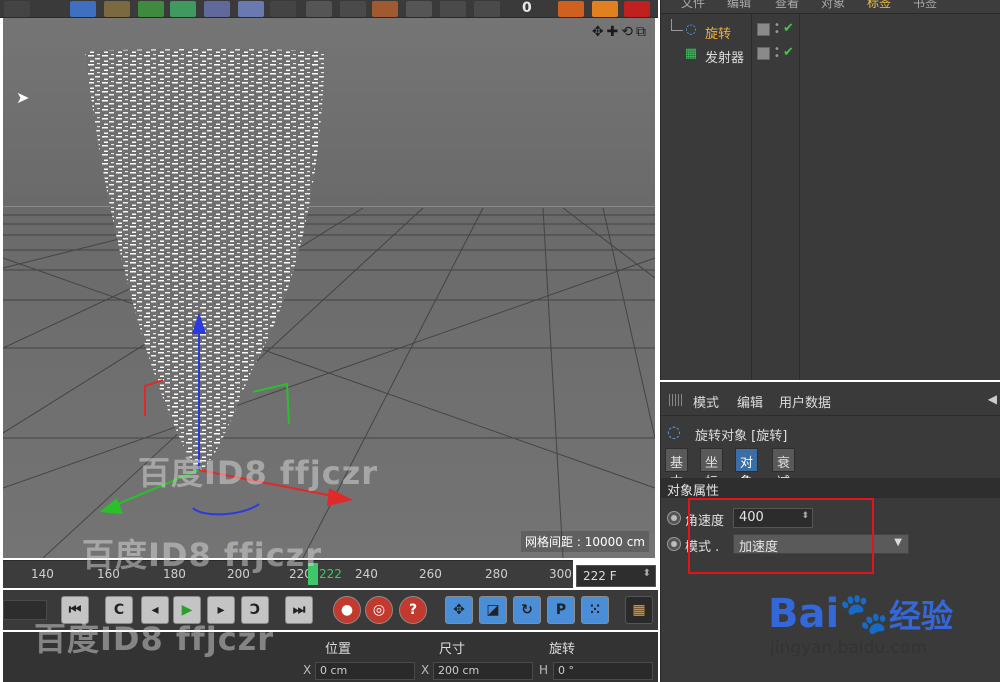  Describe the element at coordinates (925, 5) in the screenshot. I see `menu-bookmarks: 书签` at that location.